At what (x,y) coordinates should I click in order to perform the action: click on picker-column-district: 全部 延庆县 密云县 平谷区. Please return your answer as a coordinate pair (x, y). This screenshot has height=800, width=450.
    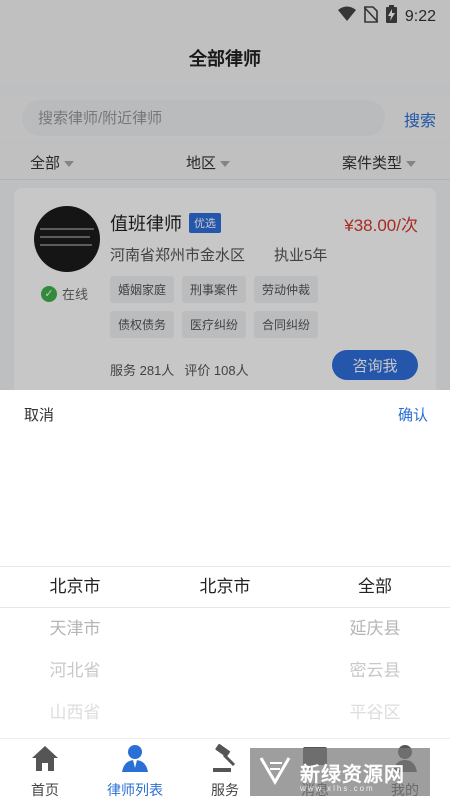
    Looking at the image, I should click on (375, 650).